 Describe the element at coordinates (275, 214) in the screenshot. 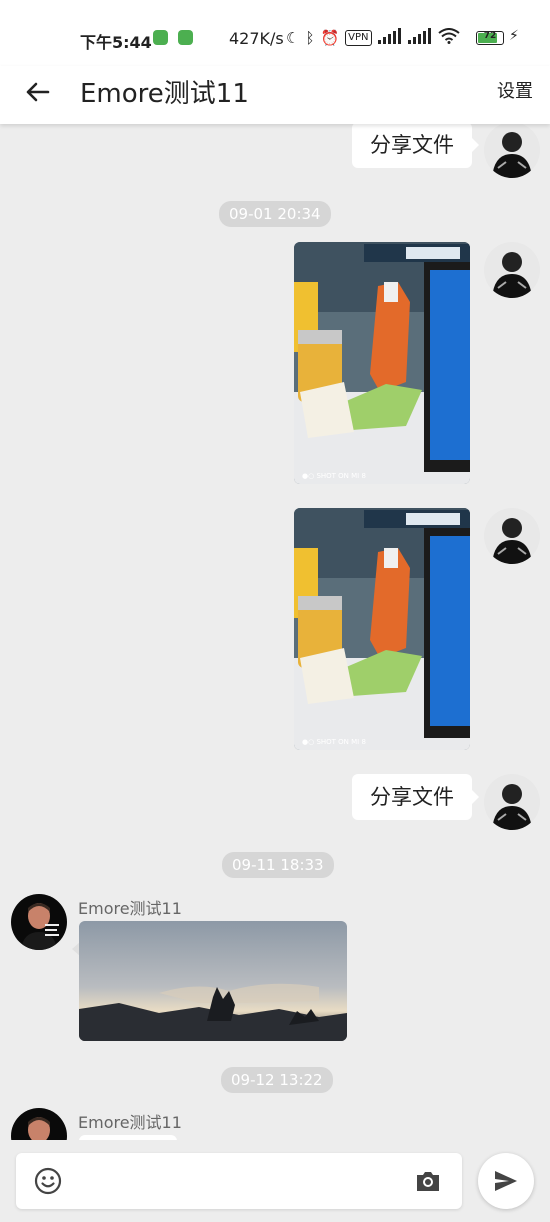

I see `timestamp-divider: 09-01 20:34` at that location.